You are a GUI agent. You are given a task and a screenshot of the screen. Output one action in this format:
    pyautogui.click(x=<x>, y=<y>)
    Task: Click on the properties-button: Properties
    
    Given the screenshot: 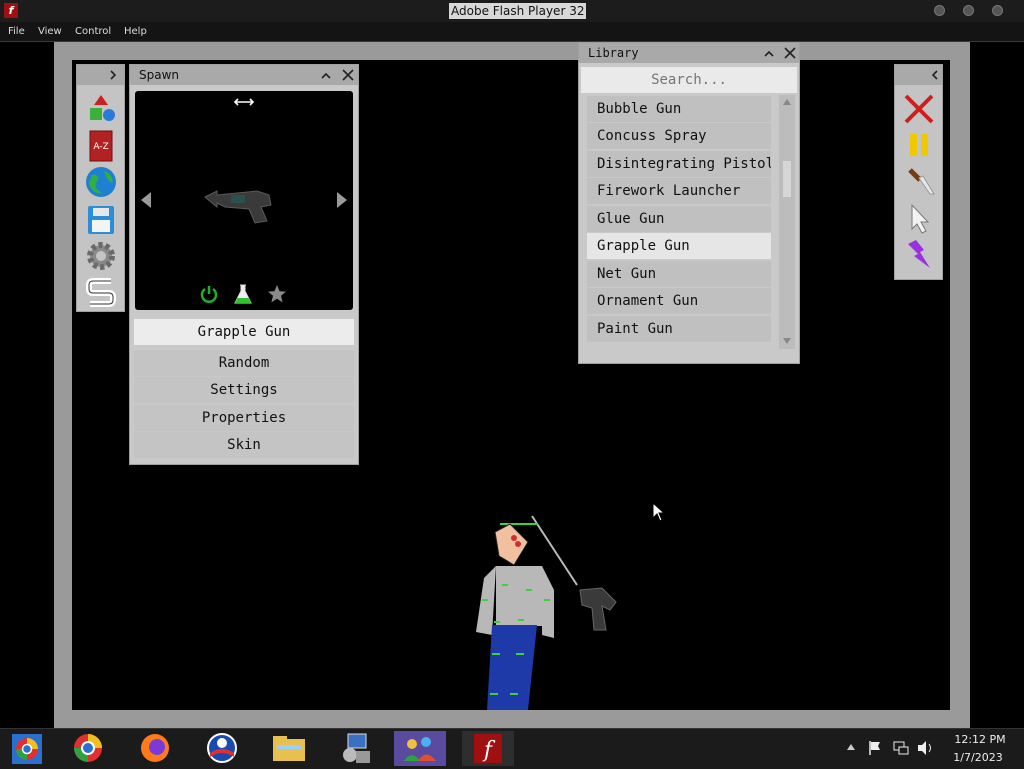 What is the action you would take?
    pyautogui.click(x=244, y=418)
    